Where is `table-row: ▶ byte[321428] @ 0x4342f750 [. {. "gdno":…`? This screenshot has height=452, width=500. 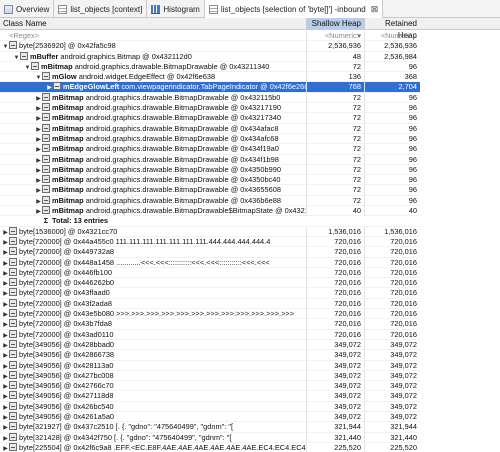
table-row: ▶ byte[321428] @ 0x4342f750 [. {. "gdno":… is located at coordinates (210, 437).